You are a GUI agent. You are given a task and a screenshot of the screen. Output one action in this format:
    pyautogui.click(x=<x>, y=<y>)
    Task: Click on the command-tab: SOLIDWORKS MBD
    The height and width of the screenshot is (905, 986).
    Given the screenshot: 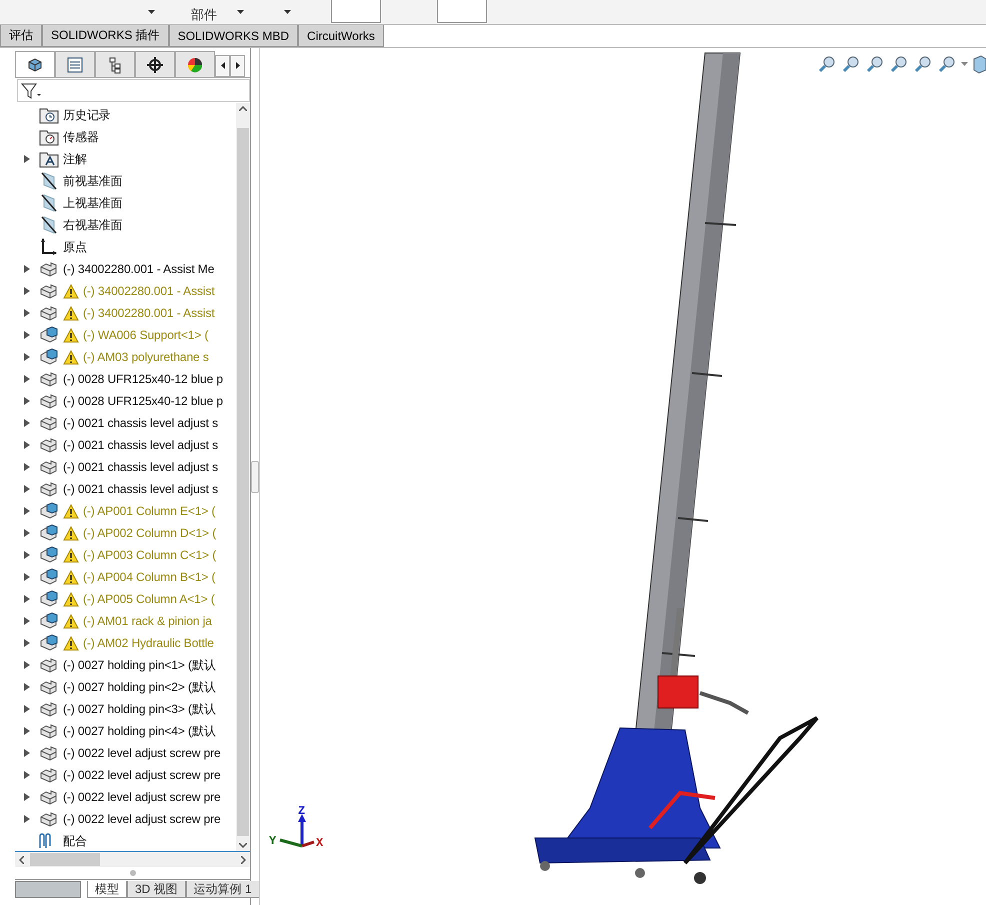 What is the action you would take?
    pyautogui.click(x=233, y=36)
    